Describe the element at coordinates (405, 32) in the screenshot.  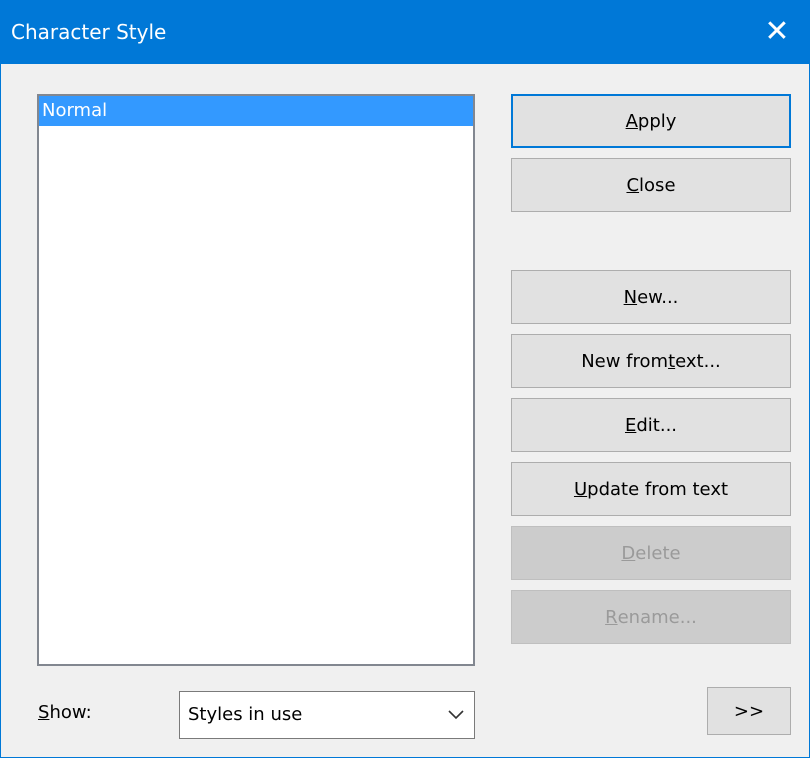
I see `title-bar: Character Style ✕` at that location.